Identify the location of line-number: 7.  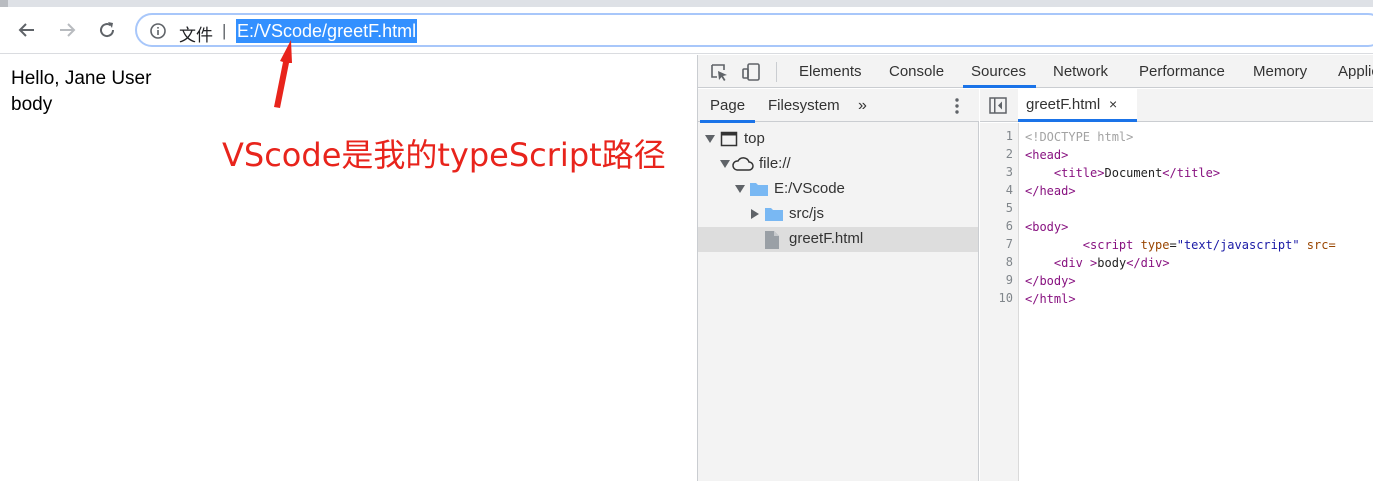
(1009, 244).